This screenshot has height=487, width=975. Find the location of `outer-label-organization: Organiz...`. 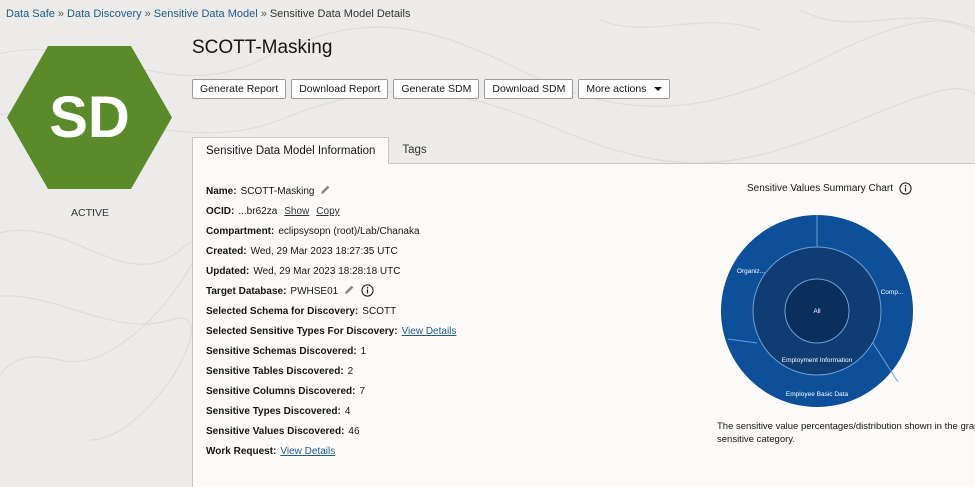

outer-label-organization: Organiz... is located at coordinates (751, 271).